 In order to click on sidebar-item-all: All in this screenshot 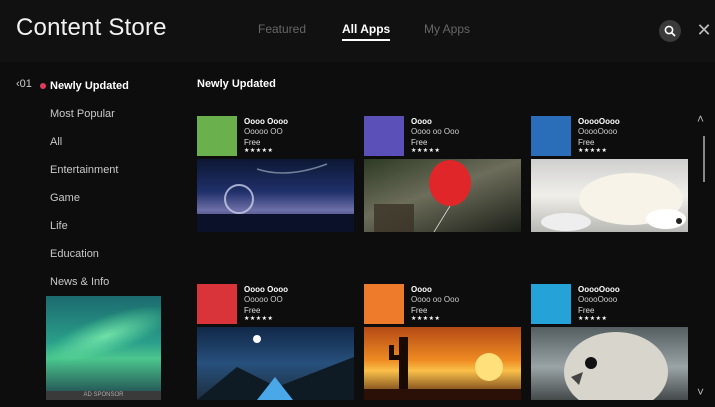, I will do `click(105, 148)`.